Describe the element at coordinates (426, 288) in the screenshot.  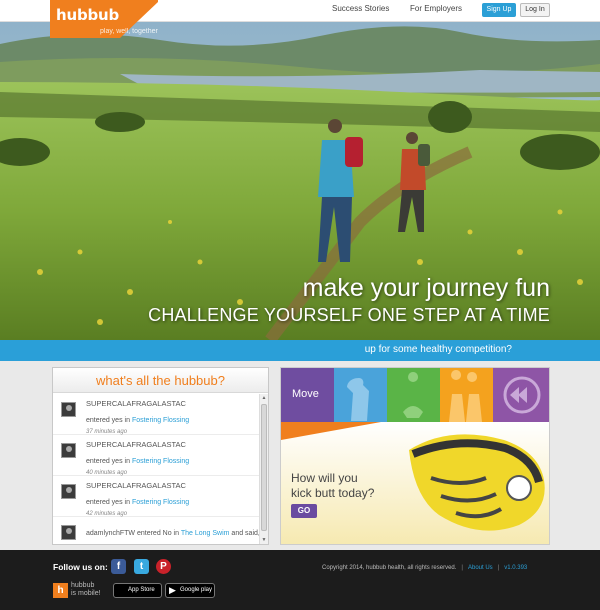
I see `hero-headline: make your journey fun` at that location.